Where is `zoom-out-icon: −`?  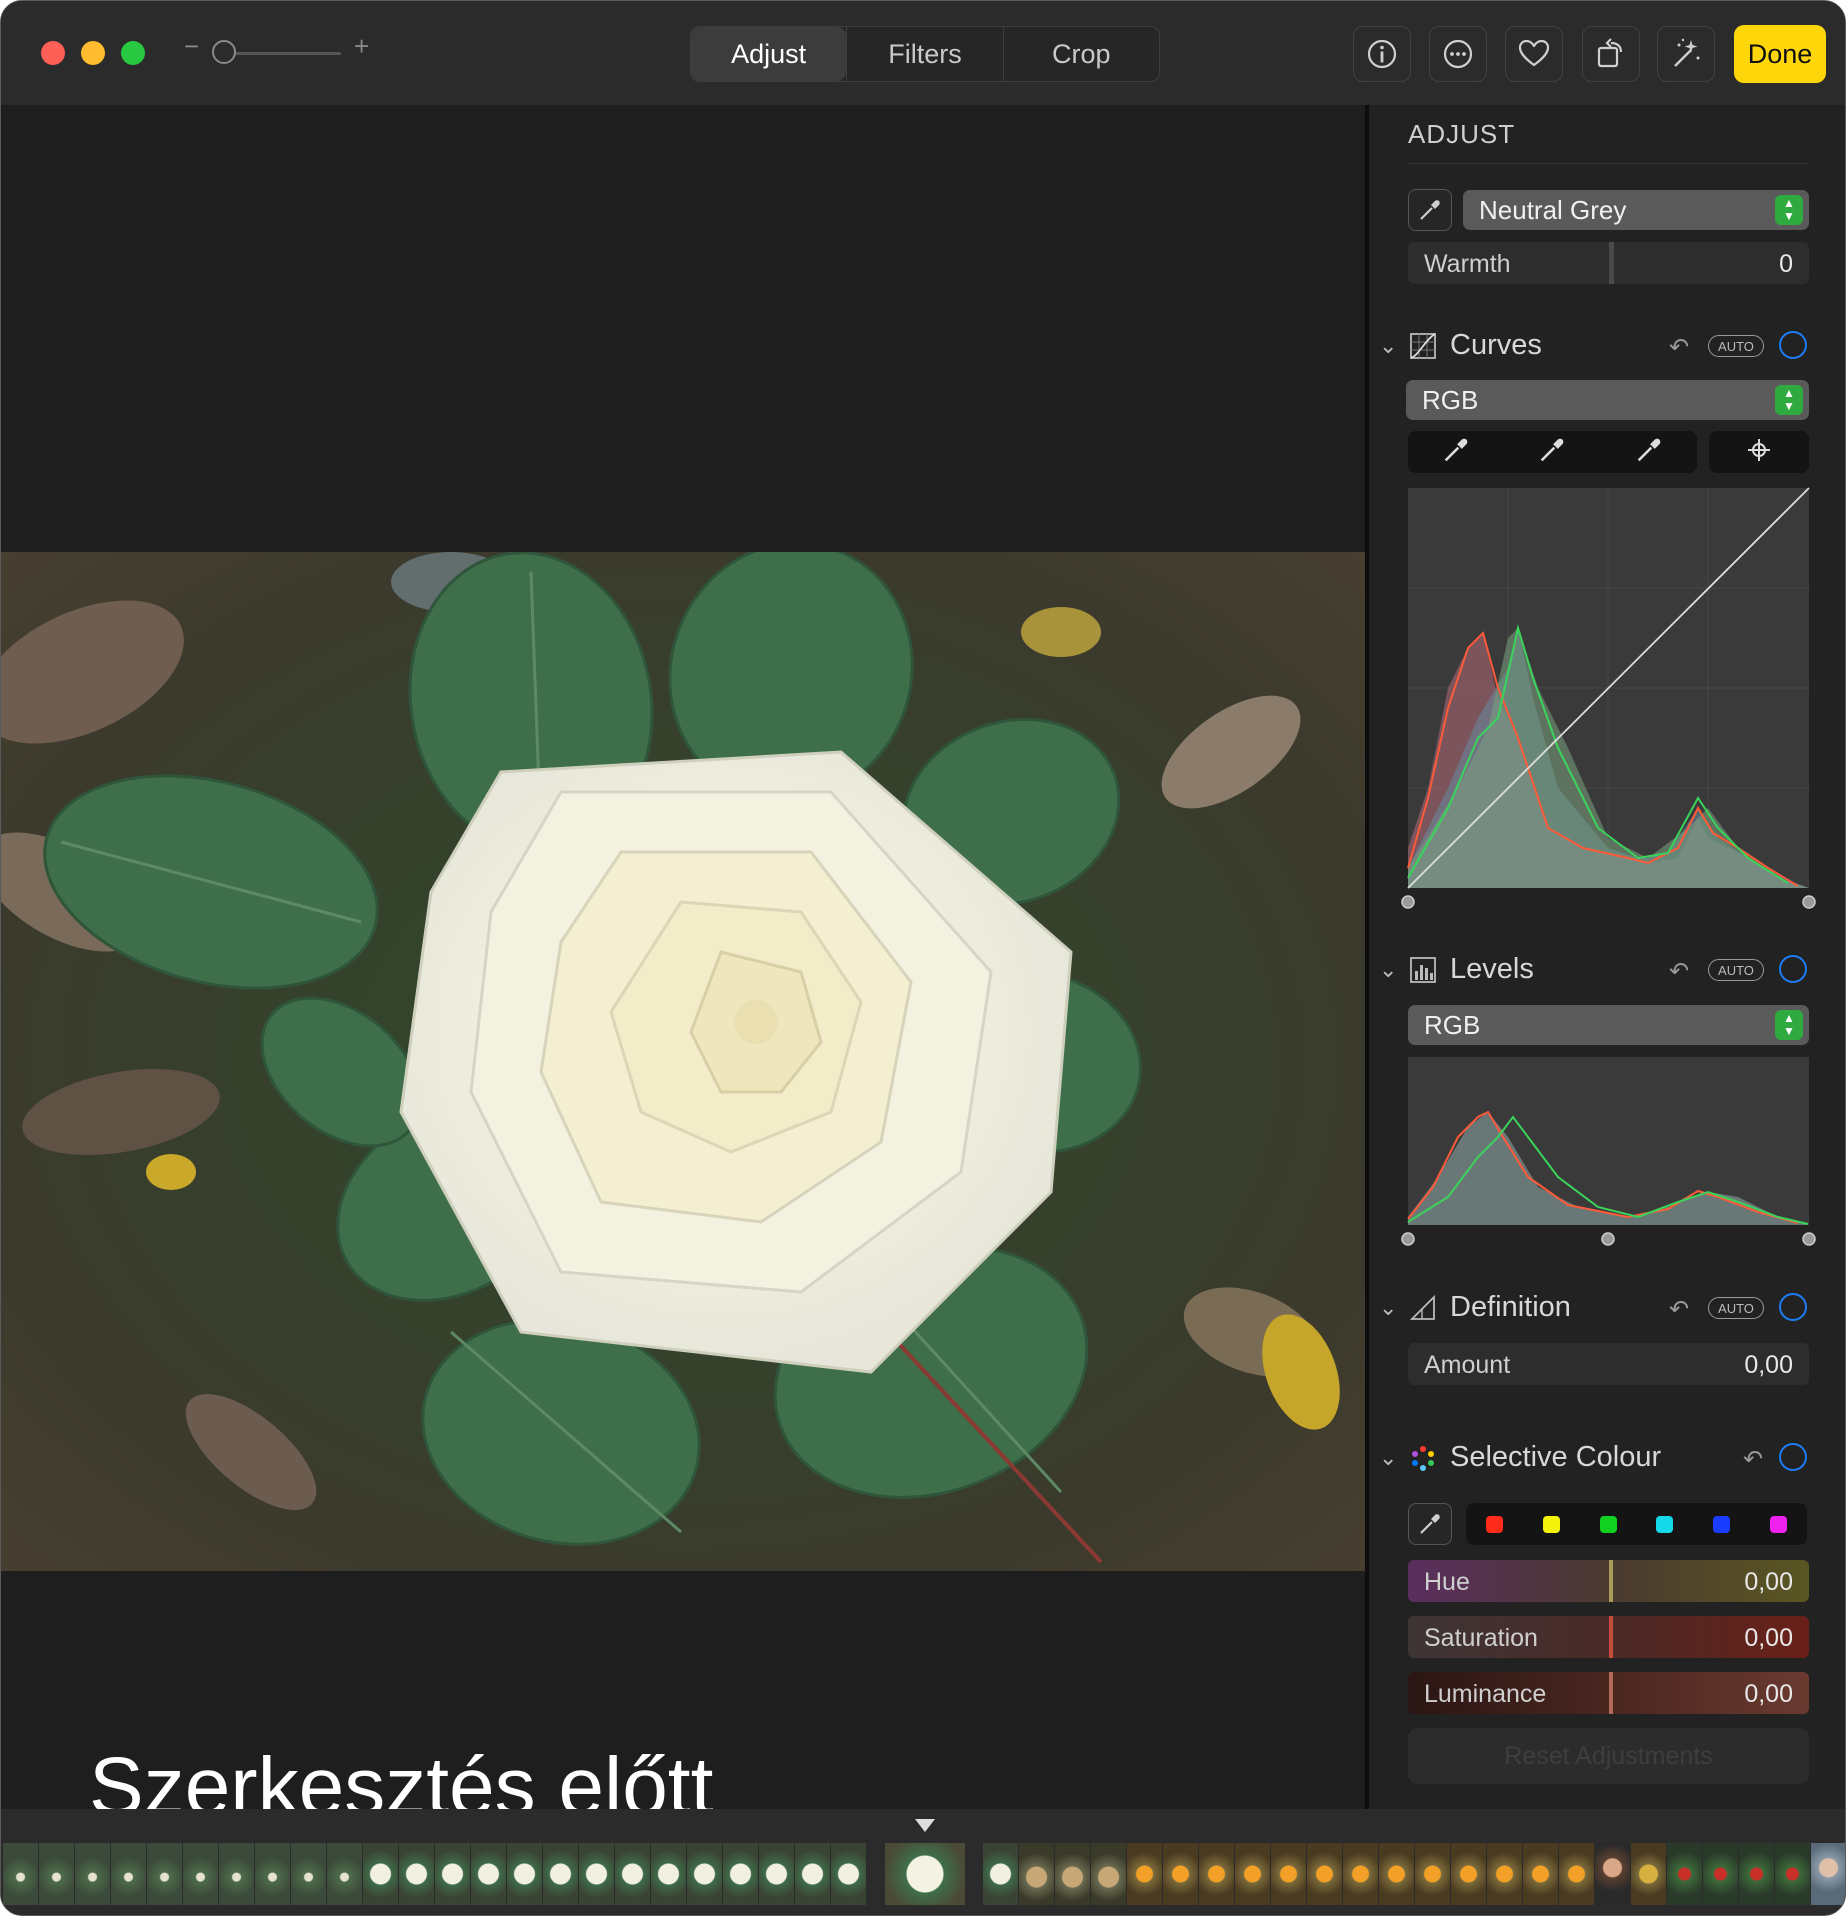
zoom-out-icon: − is located at coordinates (191, 46).